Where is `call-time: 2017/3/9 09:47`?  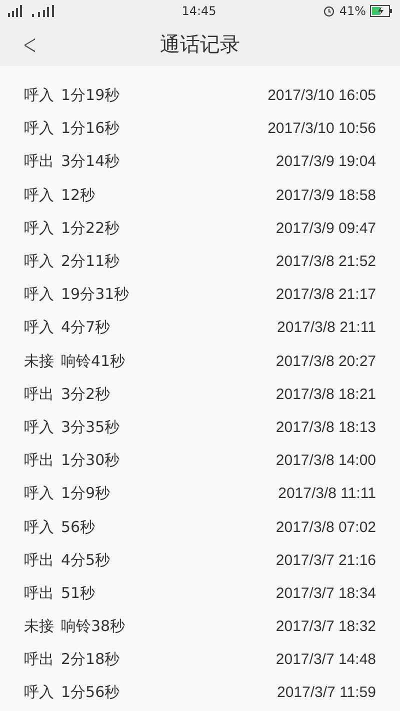
call-time: 2017/3/9 09:47 is located at coordinates (326, 228).